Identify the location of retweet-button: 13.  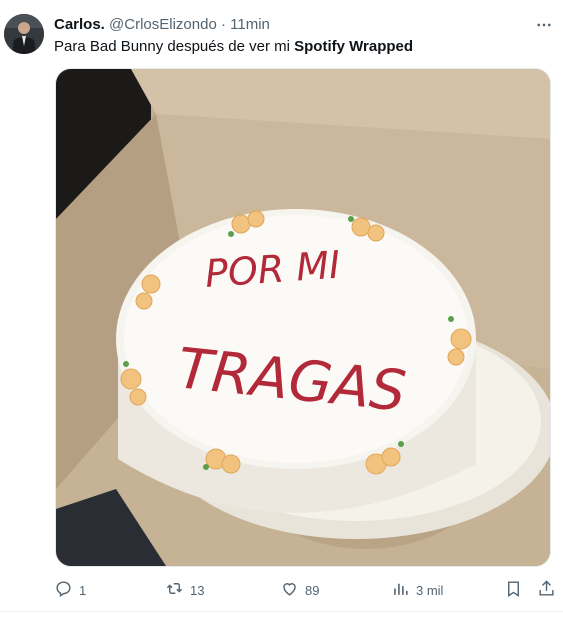
(184, 590).